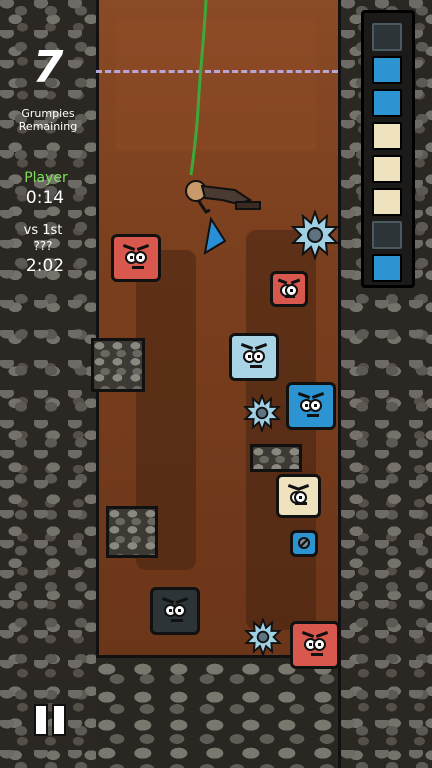  What do you see at coordinates (298, 496) in the screenshot?
I see `grumpy-cream` at bounding box center [298, 496].